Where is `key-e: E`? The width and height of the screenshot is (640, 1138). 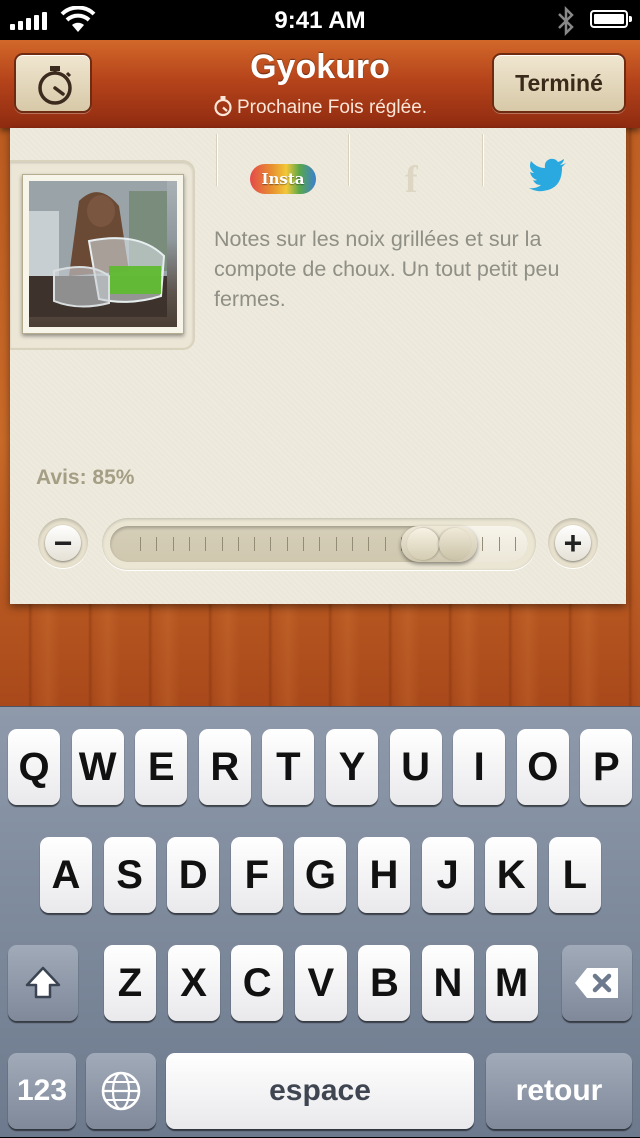 key-e: E is located at coordinates (161, 767).